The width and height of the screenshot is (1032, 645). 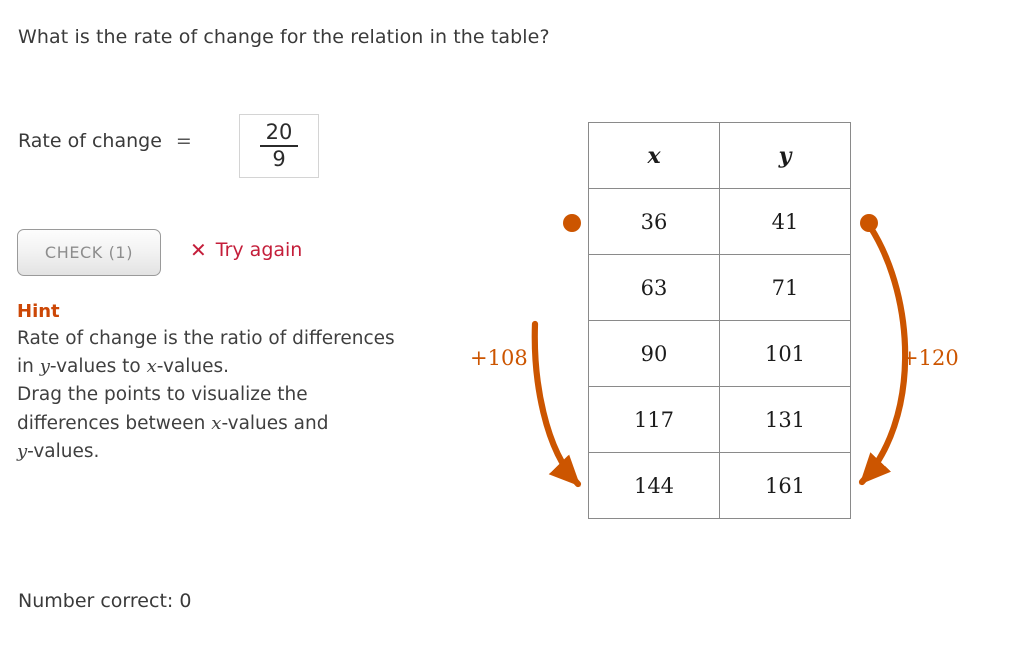 What do you see at coordinates (785, 485) in the screenshot?
I see `table-cell-y: 161` at bounding box center [785, 485].